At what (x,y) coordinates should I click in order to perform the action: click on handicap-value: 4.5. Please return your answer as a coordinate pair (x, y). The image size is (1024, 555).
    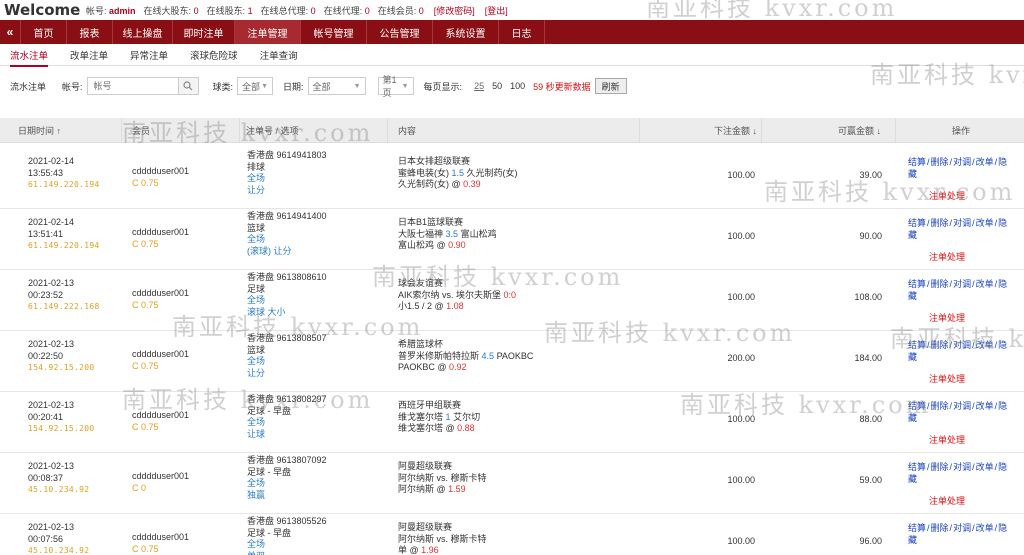
    Looking at the image, I should click on (488, 355).